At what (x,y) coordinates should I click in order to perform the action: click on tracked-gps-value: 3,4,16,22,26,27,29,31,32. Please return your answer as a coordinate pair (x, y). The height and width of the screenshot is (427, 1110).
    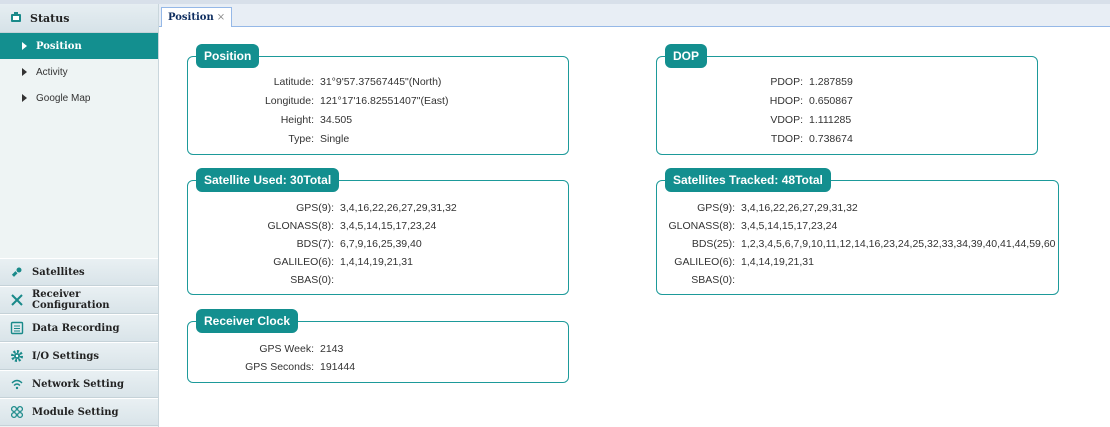
    Looking at the image, I should click on (799, 208).